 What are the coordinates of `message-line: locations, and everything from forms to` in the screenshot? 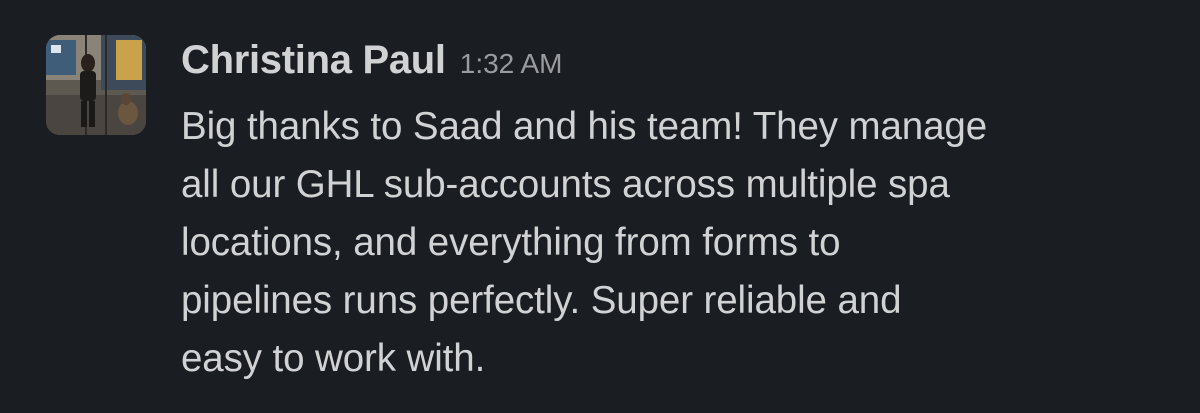 It's located at (511, 242).